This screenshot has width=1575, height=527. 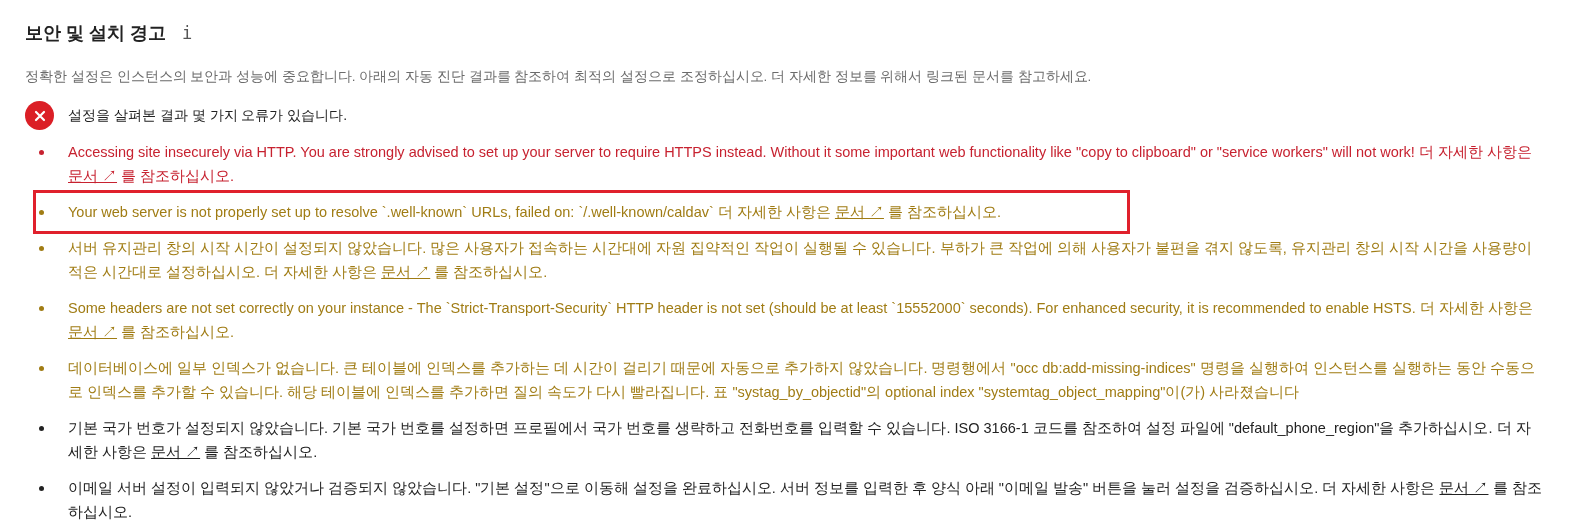 What do you see at coordinates (187, 33) in the screenshot?
I see `info-icon: i` at bounding box center [187, 33].